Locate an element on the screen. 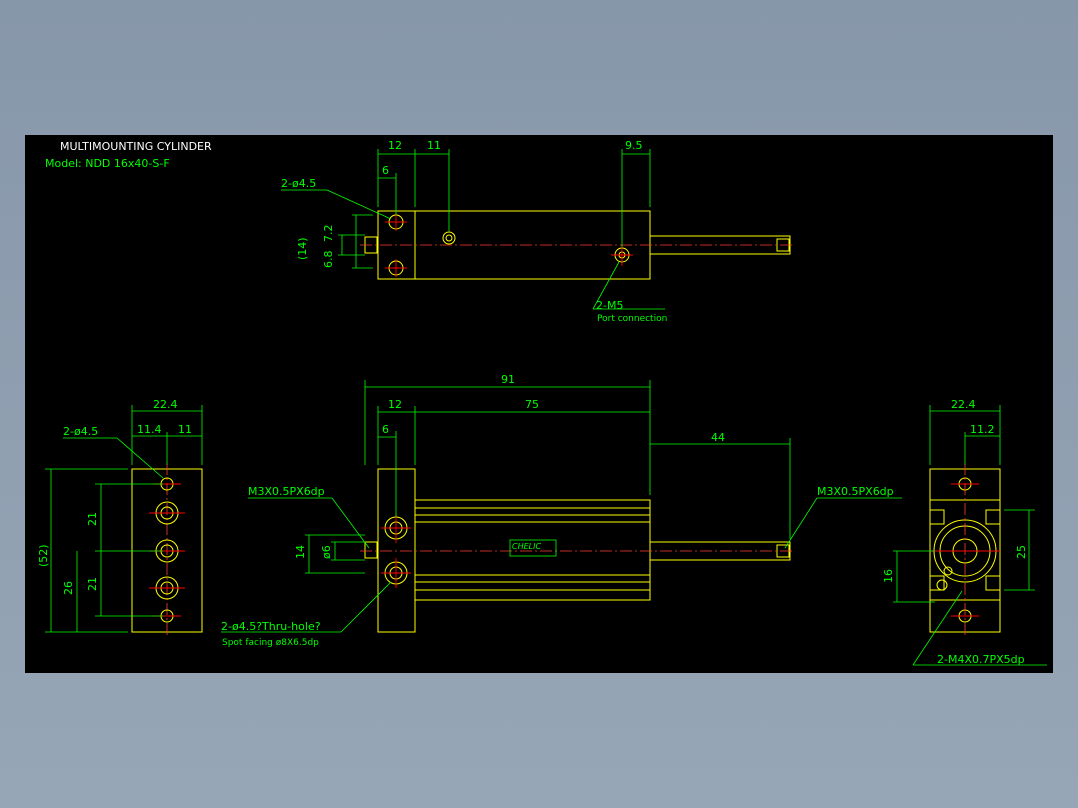 The width and height of the screenshot is (1078, 808). end-thread-note: 2-M4X0.7PX5dp is located at coordinates (981, 659).